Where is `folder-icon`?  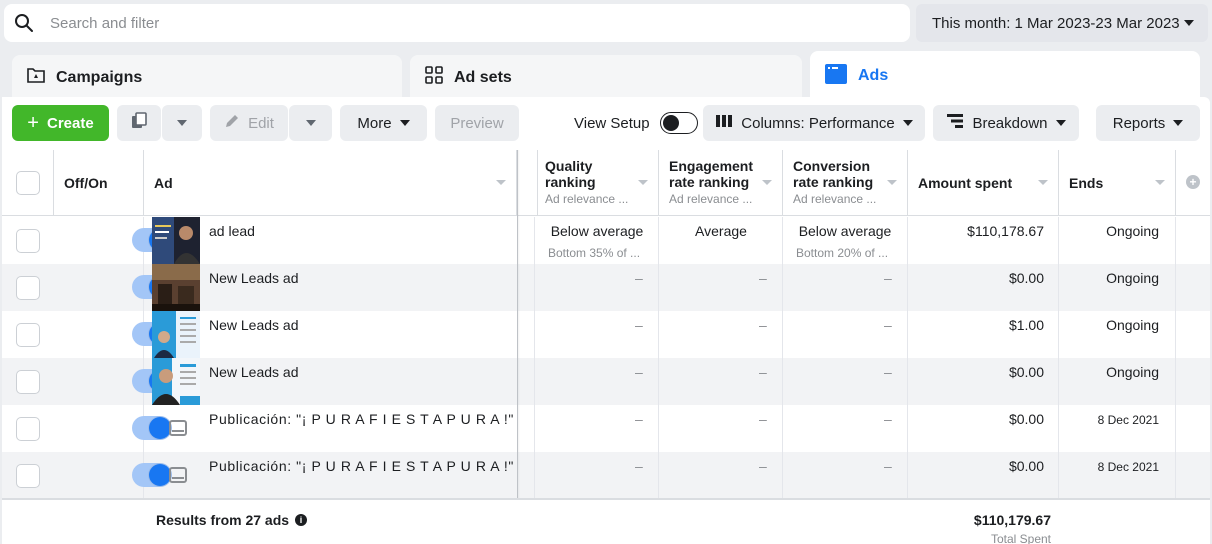 folder-icon is located at coordinates (36, 77).